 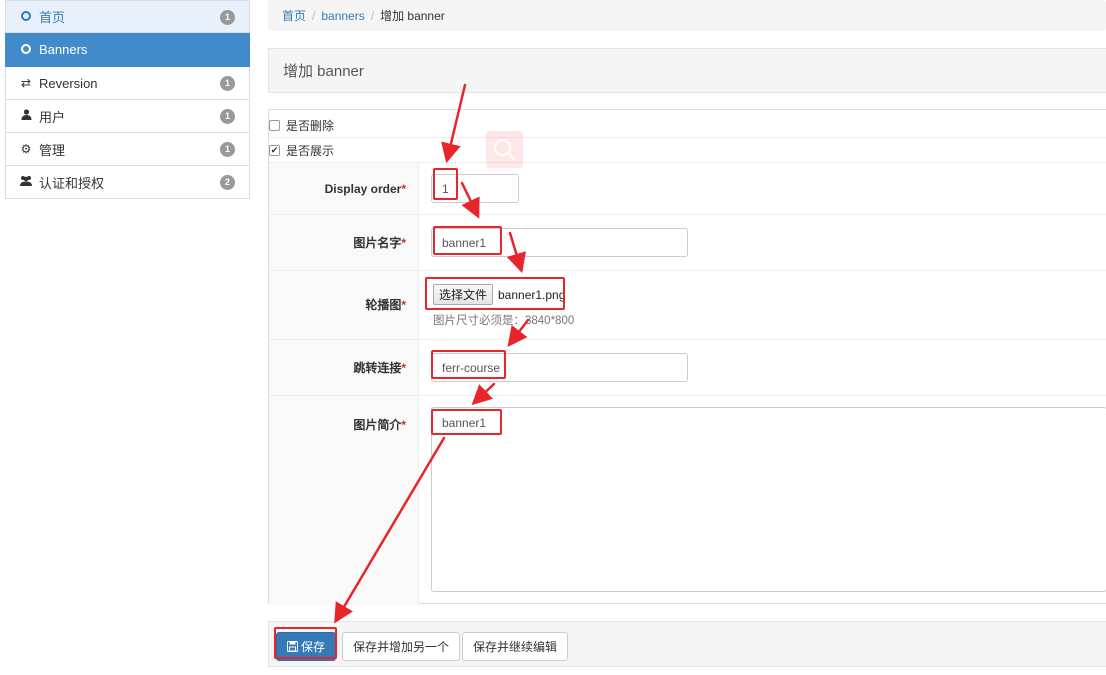 I want to click on page-title: 增加 banner, so click(x=687, y=70).